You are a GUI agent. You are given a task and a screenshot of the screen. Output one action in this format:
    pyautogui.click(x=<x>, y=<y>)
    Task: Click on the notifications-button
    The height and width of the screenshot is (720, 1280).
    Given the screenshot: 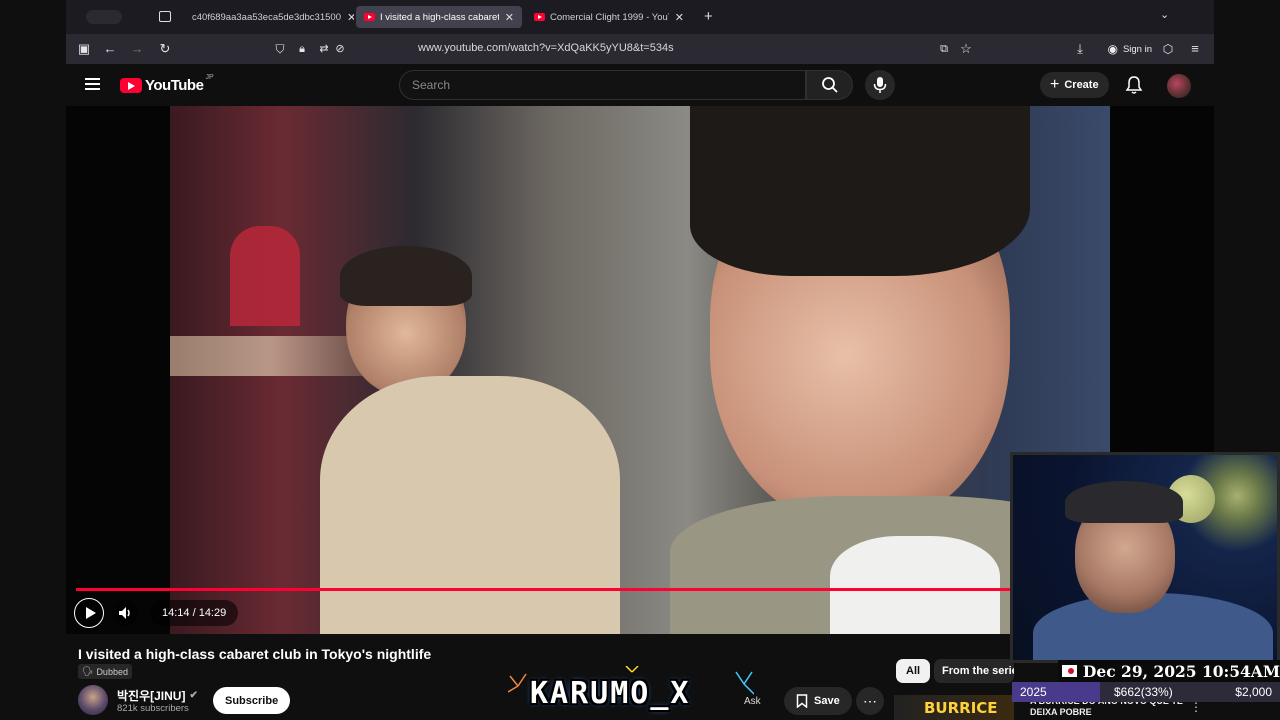 What is the action you would take?
    pyautogui.click(x=1134, y=85)
    